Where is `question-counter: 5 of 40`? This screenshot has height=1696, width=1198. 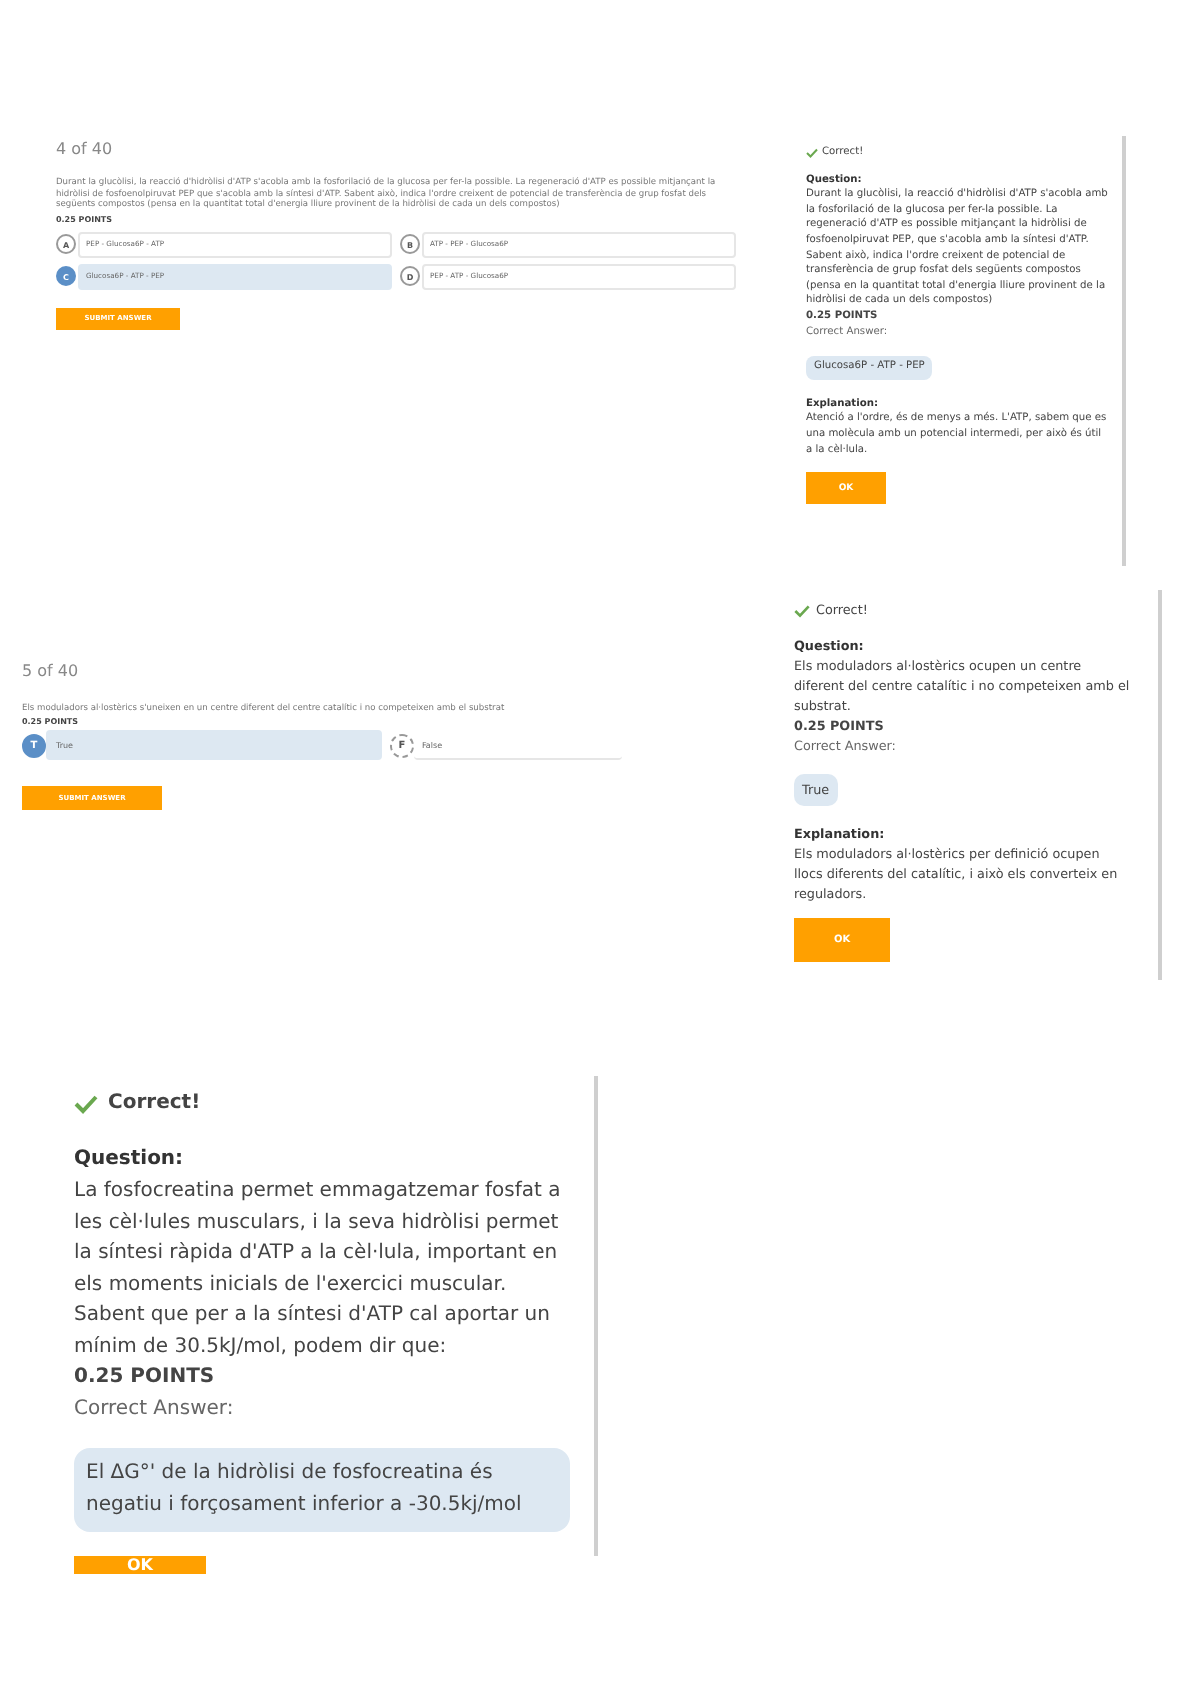
question-counter: 5 of 40 is located at coordinates (51, 671).